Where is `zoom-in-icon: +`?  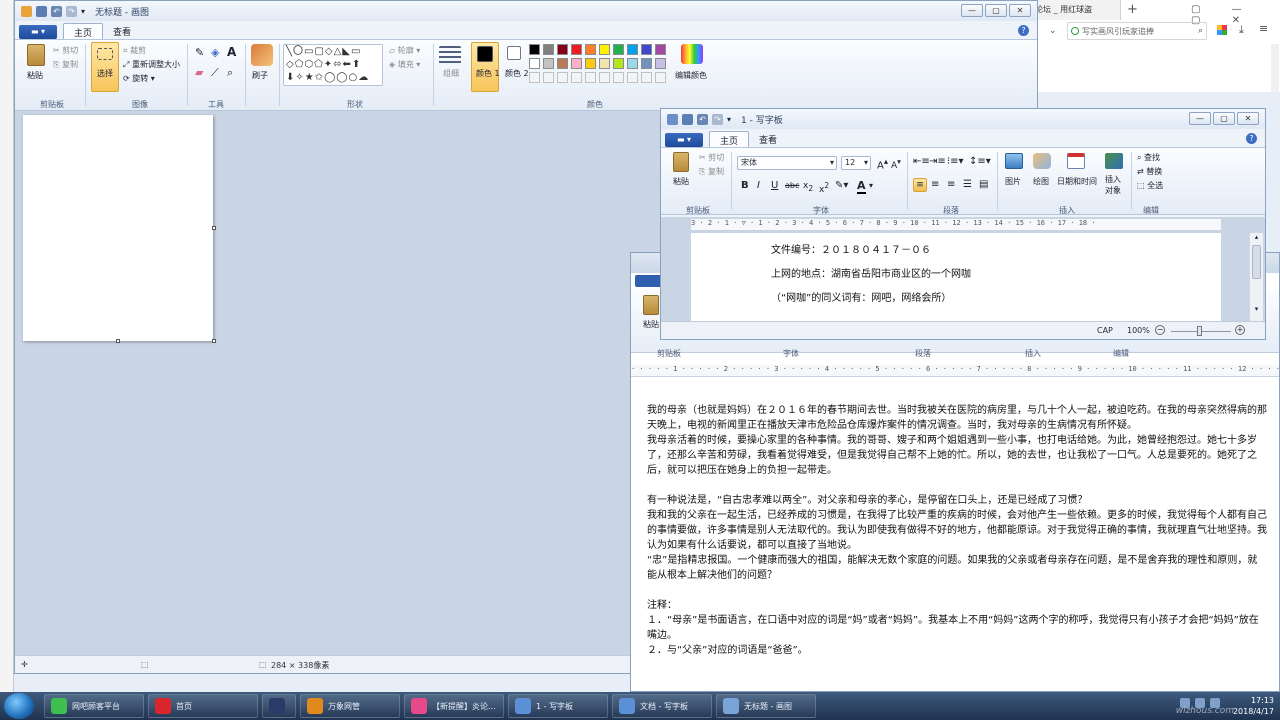 zoom-in-icon: + is located at coordinates (1240, 330).